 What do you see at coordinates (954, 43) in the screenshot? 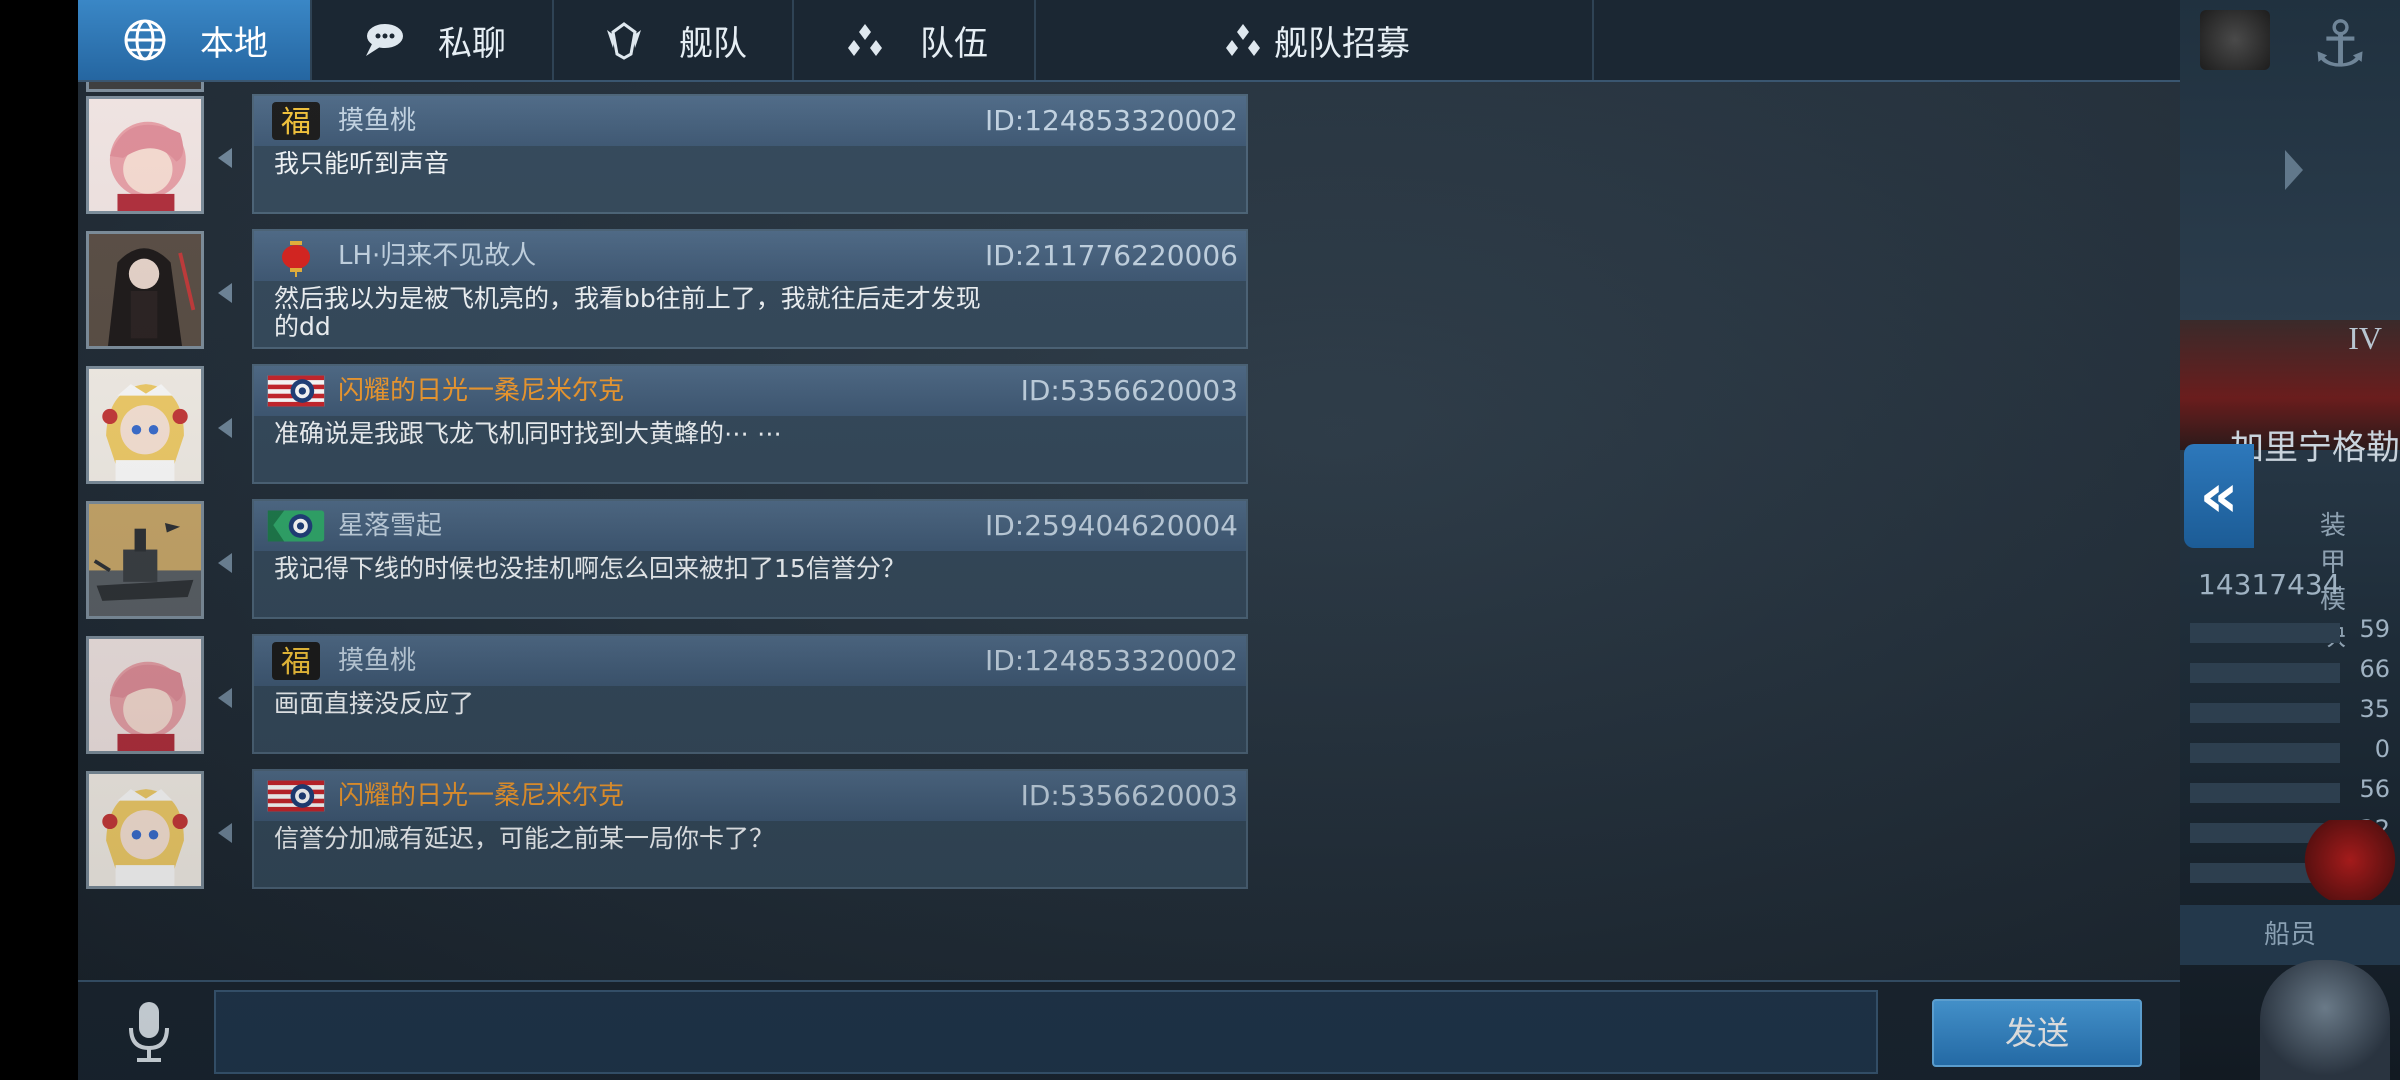
I see `tab-team-label: 队伍` at bounding box center [954, 43].